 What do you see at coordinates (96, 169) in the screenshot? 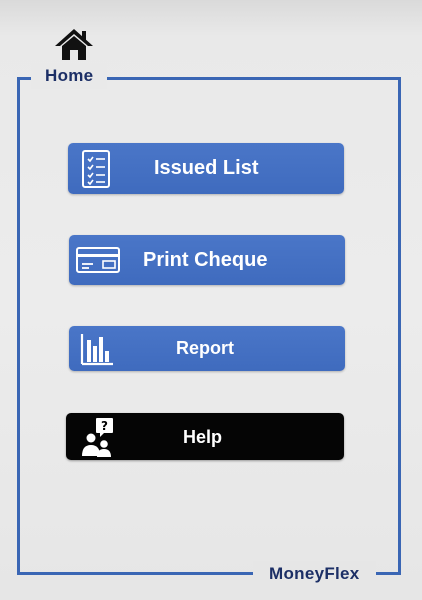
I see `checklist-icon` at bounding box center [96, 169].